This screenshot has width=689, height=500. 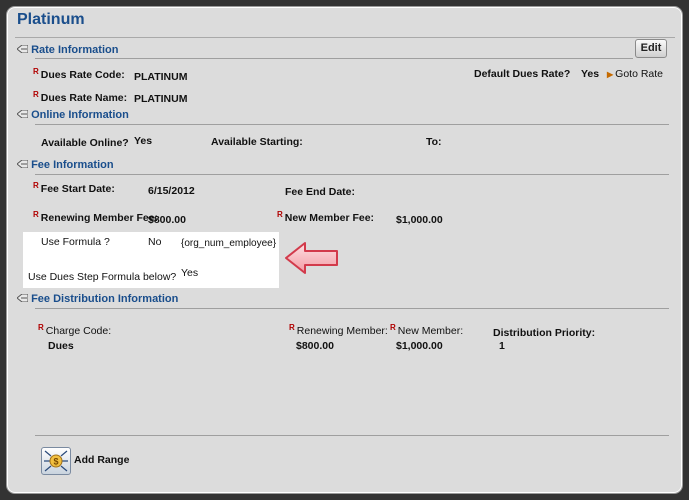 I want to click on rate-info-section-header: Rate Information, so click(x=67, y=50).